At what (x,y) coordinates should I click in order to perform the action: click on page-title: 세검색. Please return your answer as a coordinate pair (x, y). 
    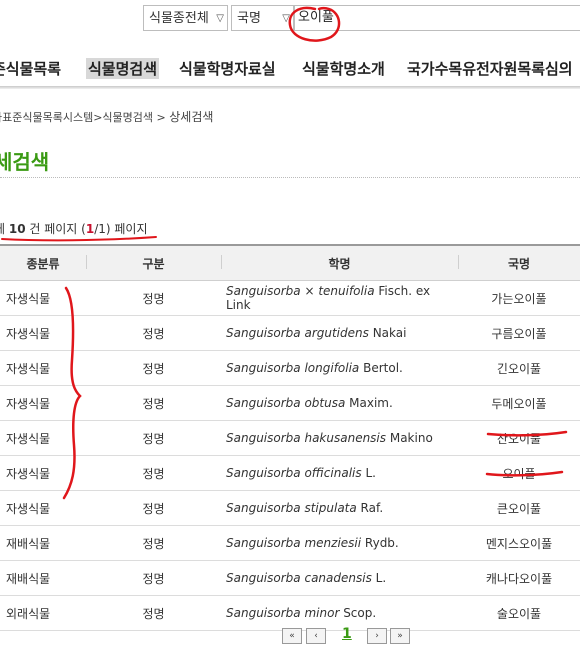
    Looking at the image, I should click on (25, 162).